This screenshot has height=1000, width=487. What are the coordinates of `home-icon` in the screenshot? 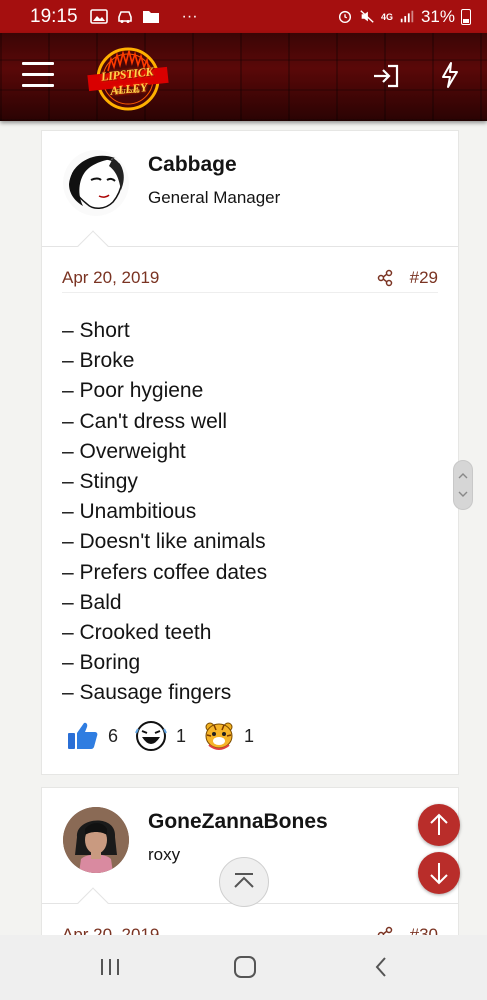 It's located at (245, 967).